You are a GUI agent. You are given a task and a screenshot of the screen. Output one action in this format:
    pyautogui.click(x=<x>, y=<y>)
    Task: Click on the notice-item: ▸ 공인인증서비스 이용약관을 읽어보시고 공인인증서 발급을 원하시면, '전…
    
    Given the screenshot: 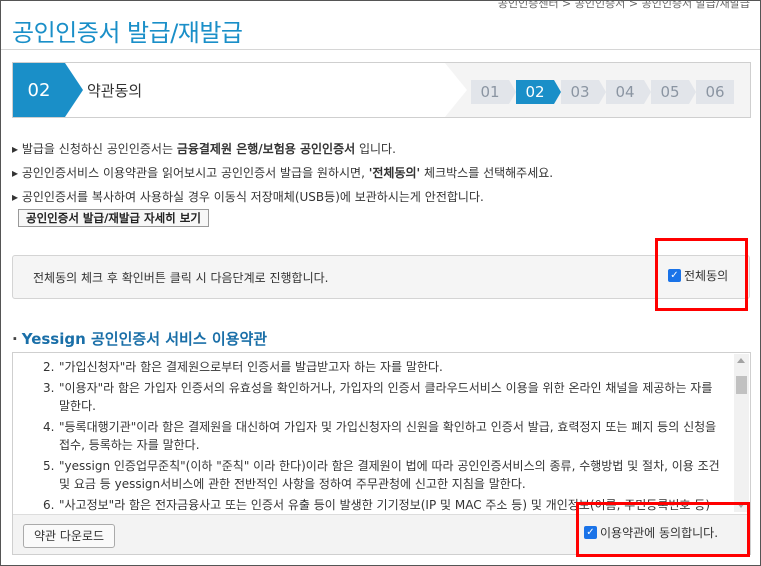 What is the action you would take?
    pyautogui.click(x=283, y=173)
    